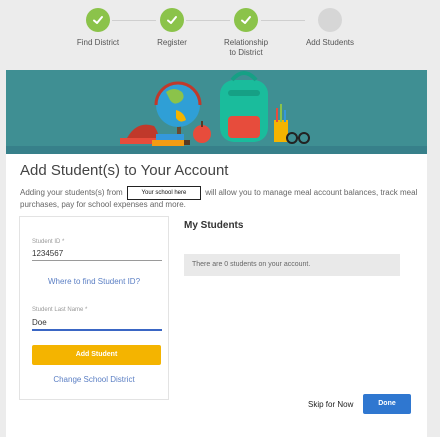  I want to click on done-button: Done, so click(387, 404).